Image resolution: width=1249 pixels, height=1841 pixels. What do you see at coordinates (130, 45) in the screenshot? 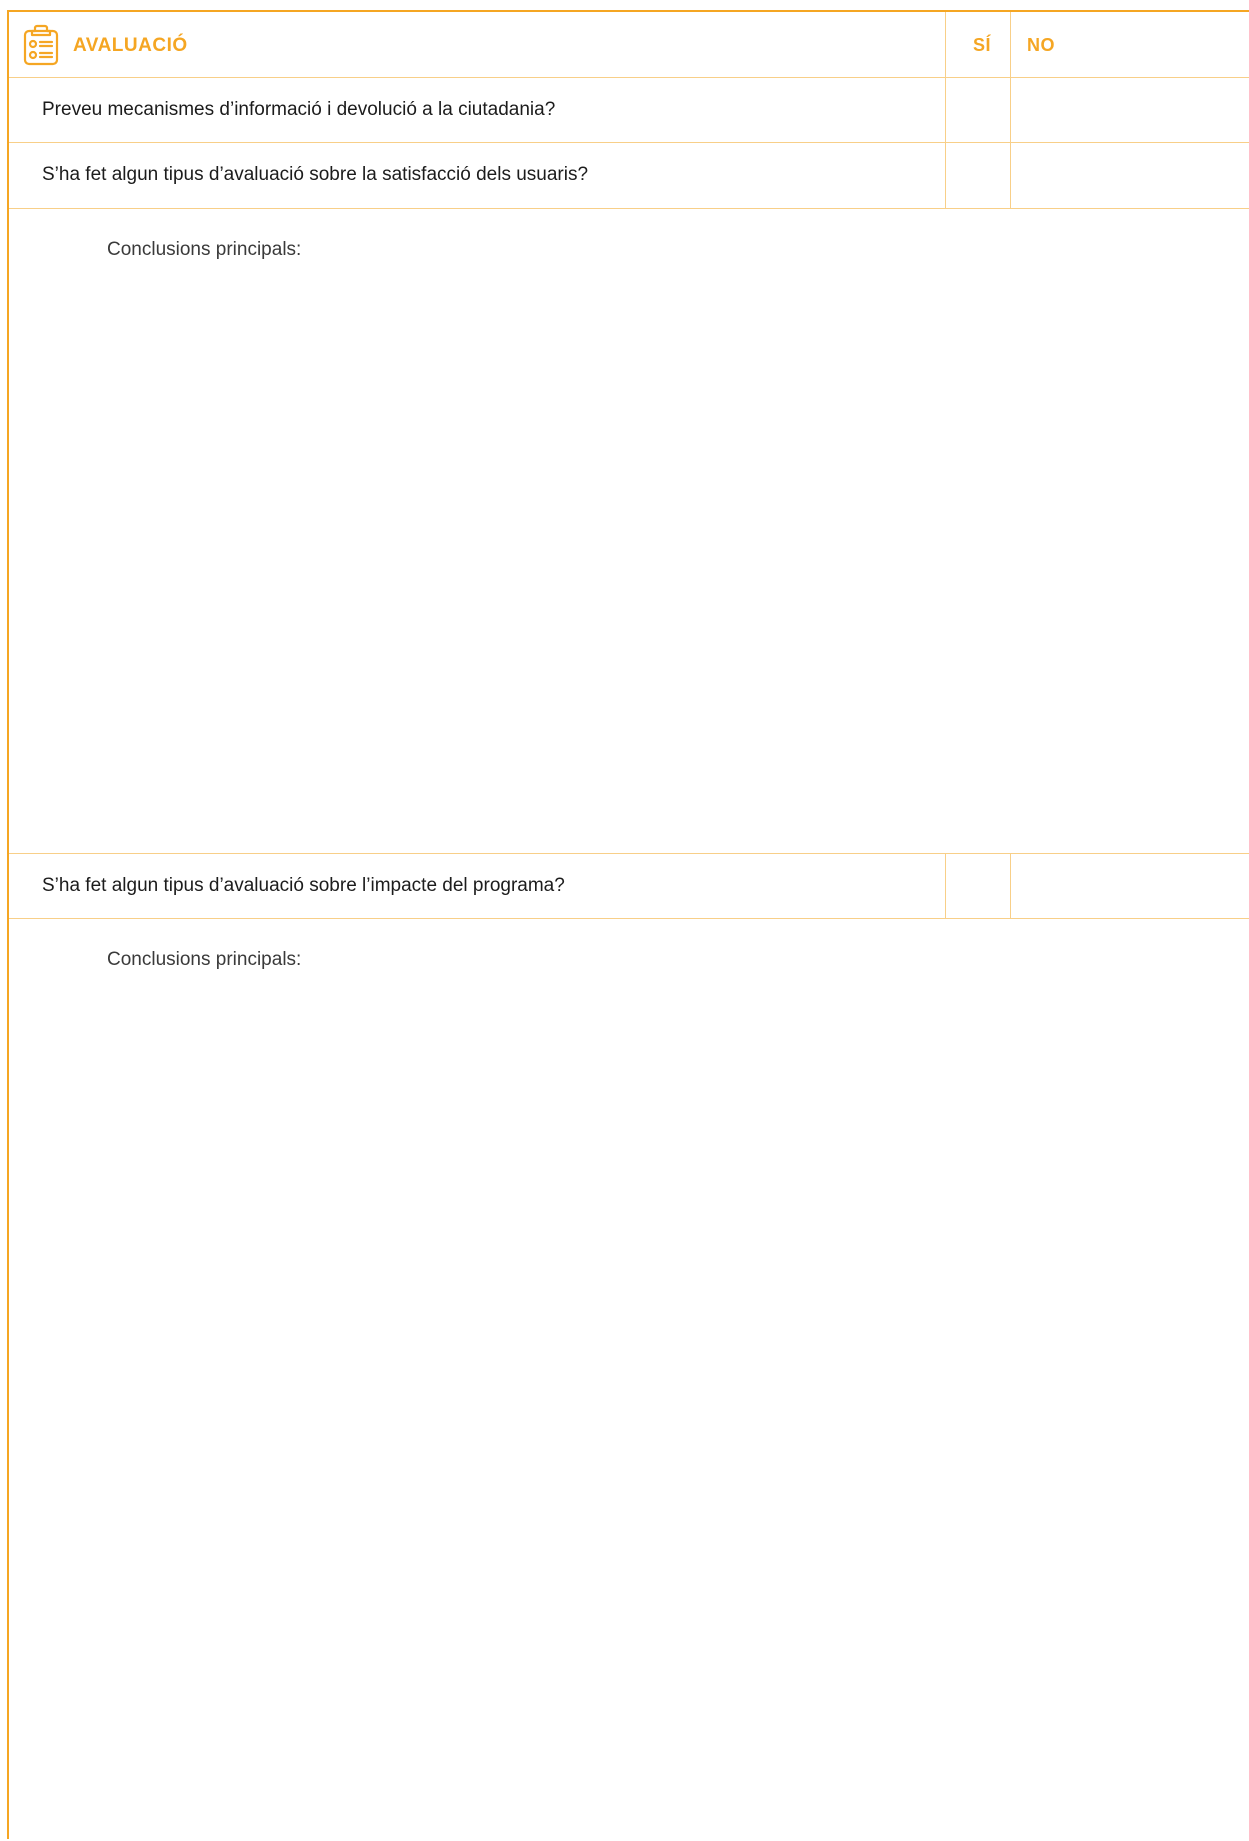
I see `section-title: AVALUACIÓ` at bounding box center [130, 45].